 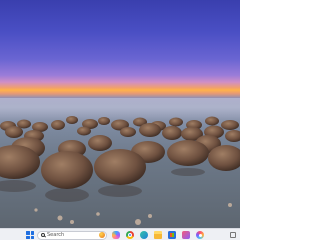 I want to click on search-placeholder: Search, so click(x=56, y=235).